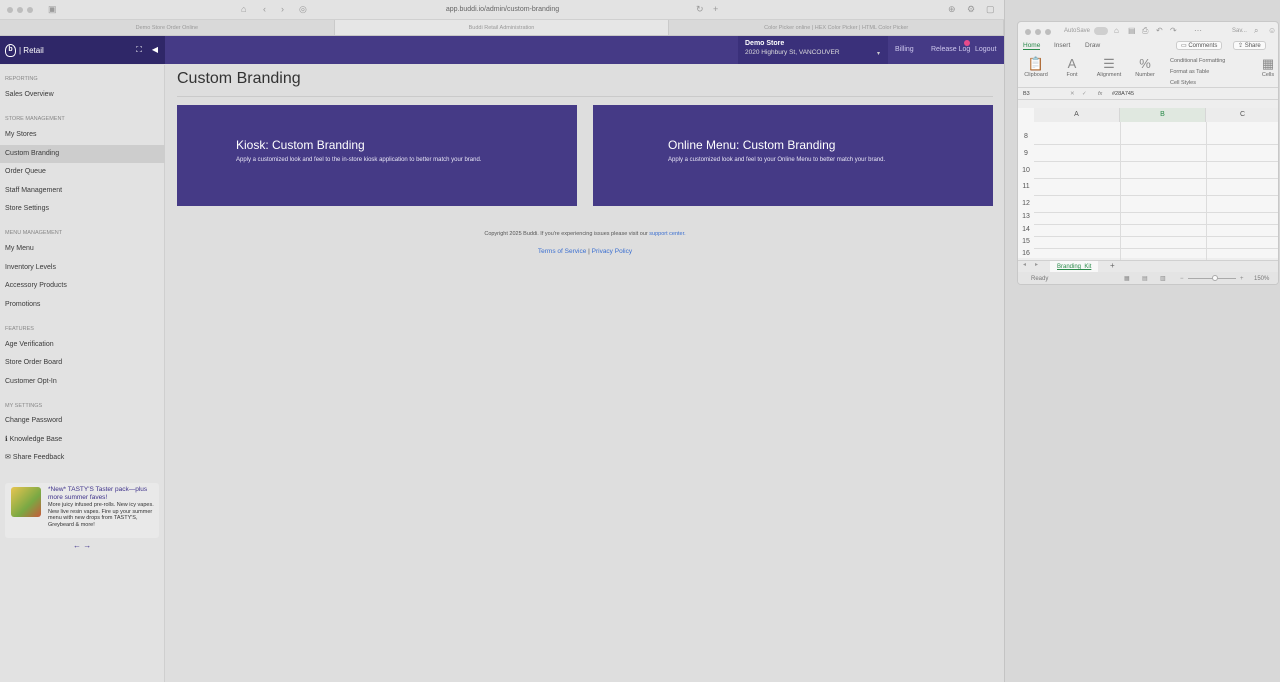 The image size is (1280, 682). I want to click on autosave-toggle, so click(1101, 31).